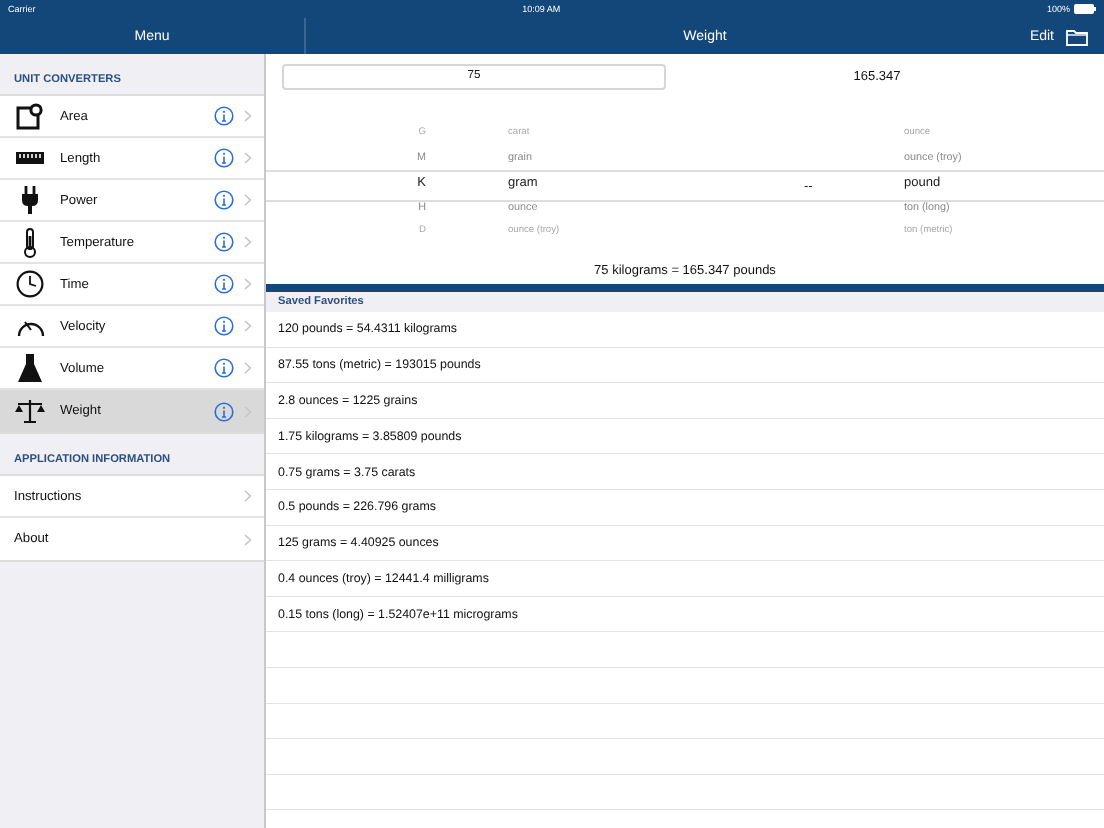  What do you see at coordinates (1084, 9) in the screenshot?
I see `battery-icon` at bounding box center [1084, 9].